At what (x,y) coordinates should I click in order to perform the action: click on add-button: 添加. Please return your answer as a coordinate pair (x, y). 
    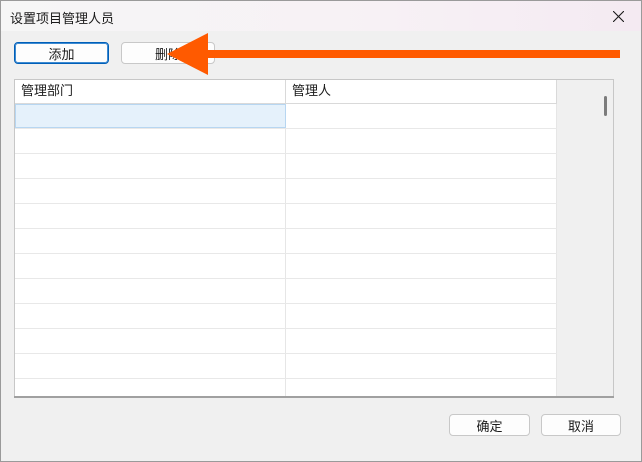
    Looking at the image, I should click on (61, 53).